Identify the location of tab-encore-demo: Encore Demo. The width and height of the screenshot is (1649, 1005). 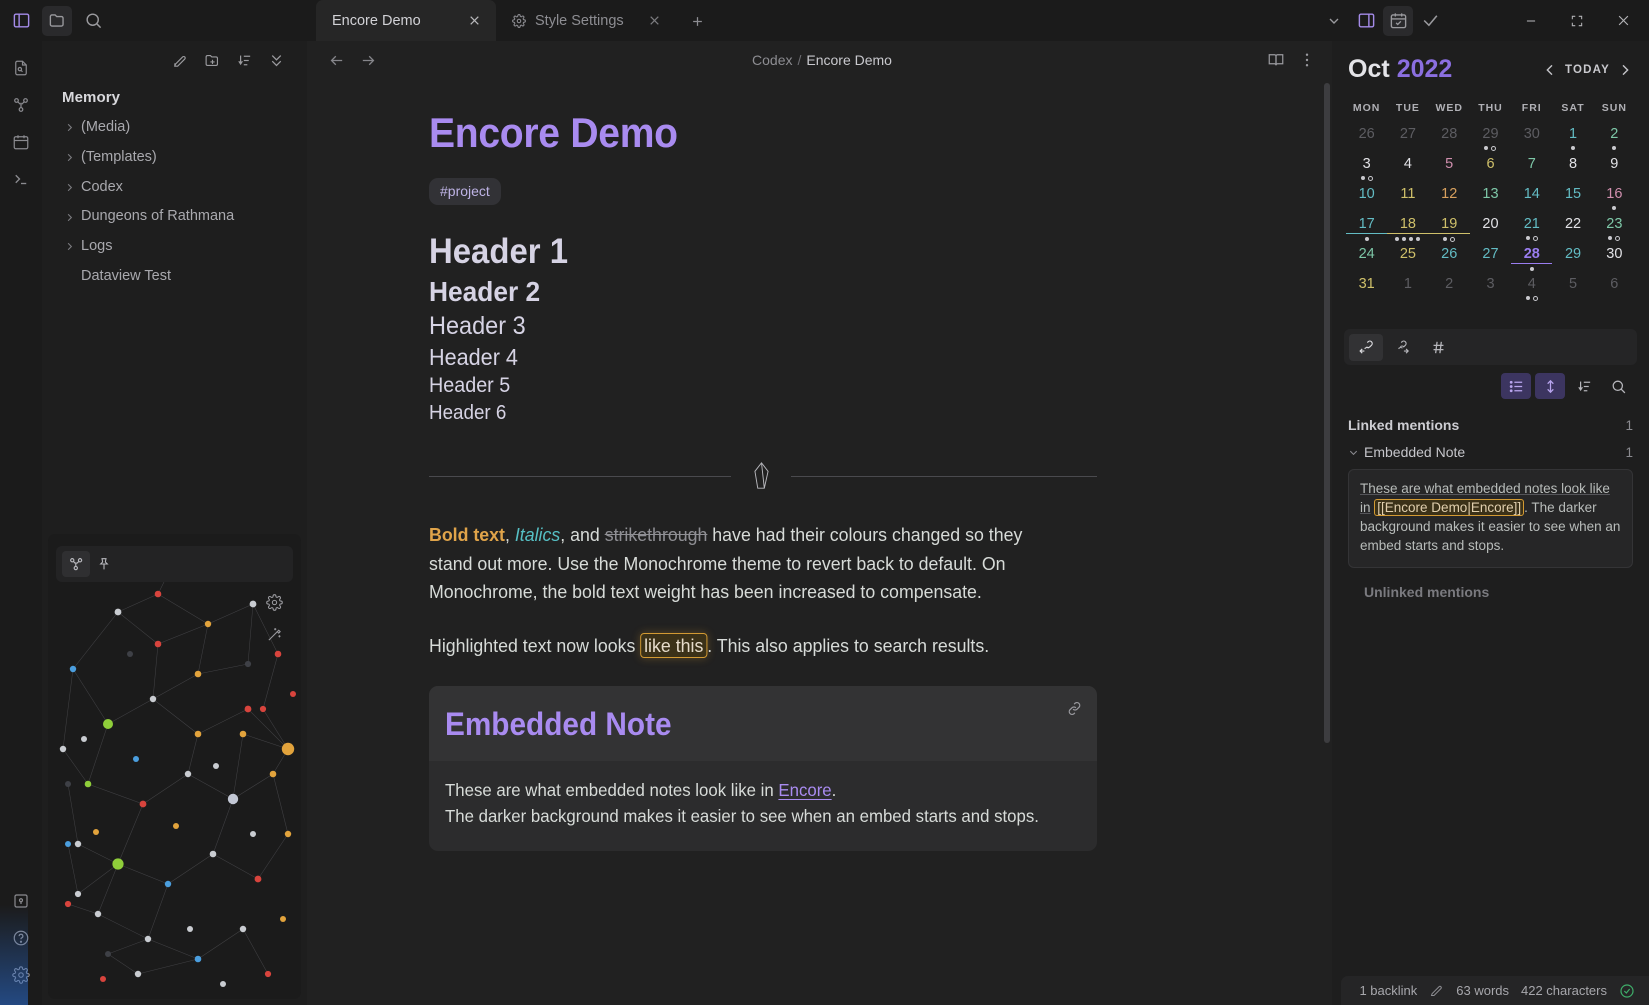
(406, 20).